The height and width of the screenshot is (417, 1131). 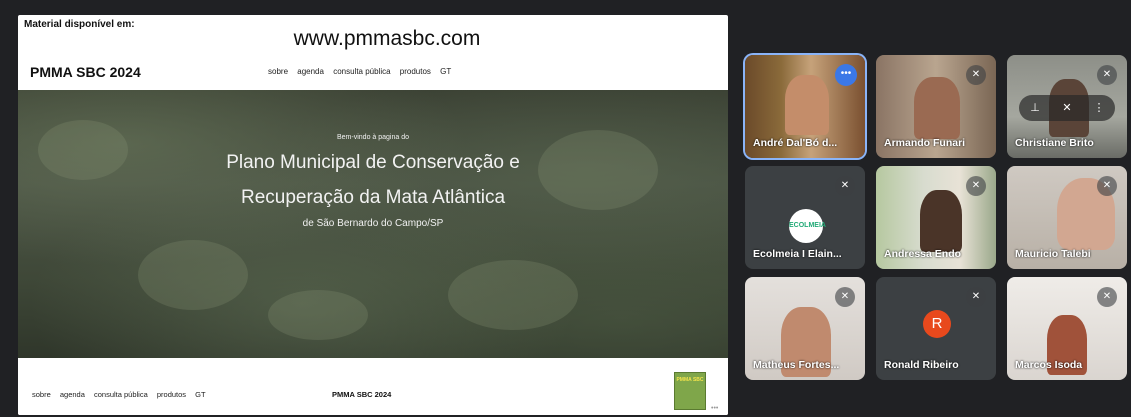 What do you see at coordinates (1067, 217) in the screenshot?
I see `participant-tile-mauricio: ✕ Mauricio Talebi` at bounding box center [1067, 217].